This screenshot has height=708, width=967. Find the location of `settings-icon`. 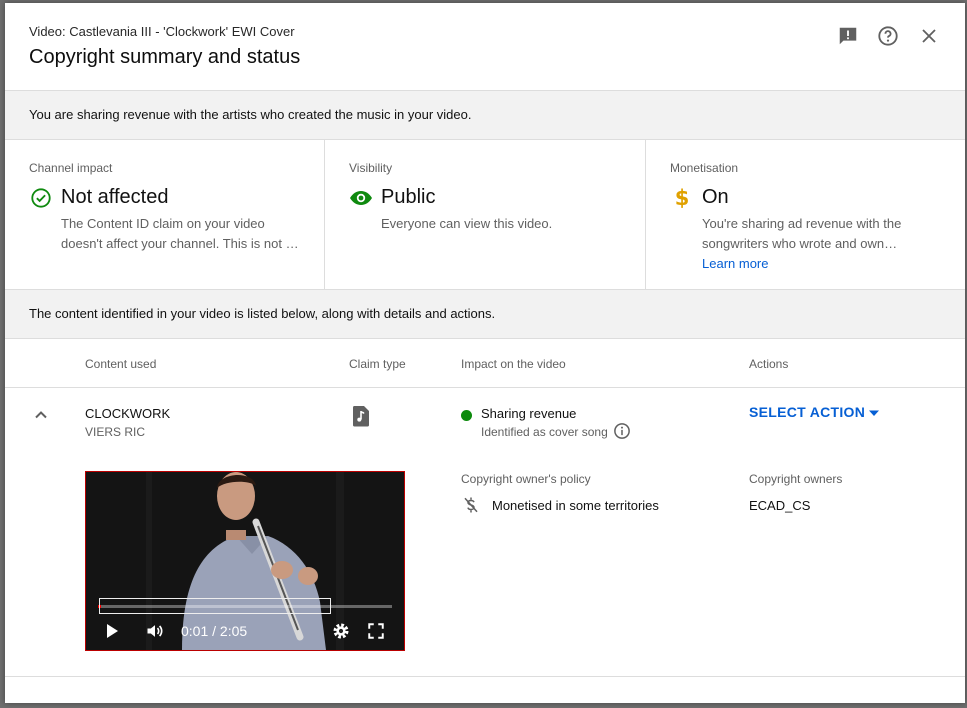

settings-icon is located at coordinates (341, 631).